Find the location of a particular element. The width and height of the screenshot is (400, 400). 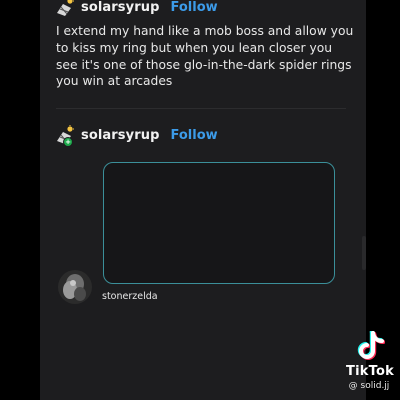

post-header: solarsyrup Follow is located at coordinates (136, 8).